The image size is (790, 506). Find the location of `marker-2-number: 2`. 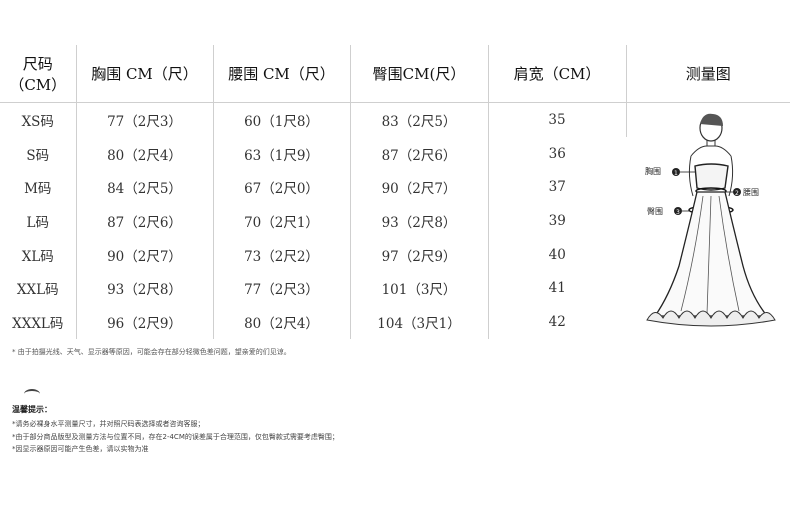

marker-2-number: 2 is located at coordinates (737, 193).